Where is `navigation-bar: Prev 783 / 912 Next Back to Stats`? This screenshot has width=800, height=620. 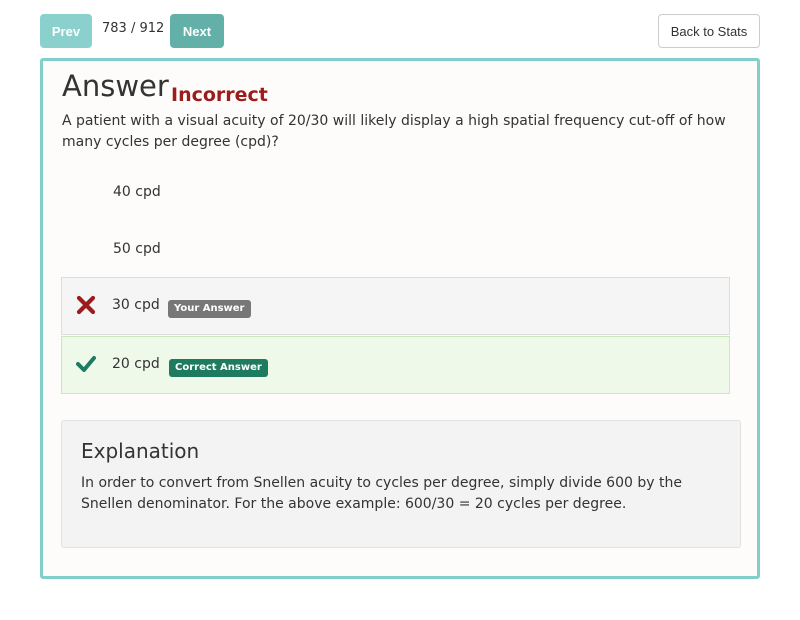
navigation-bar: Prev 783 / 912 Next Back to Stats is located at coordinates (400, 31).